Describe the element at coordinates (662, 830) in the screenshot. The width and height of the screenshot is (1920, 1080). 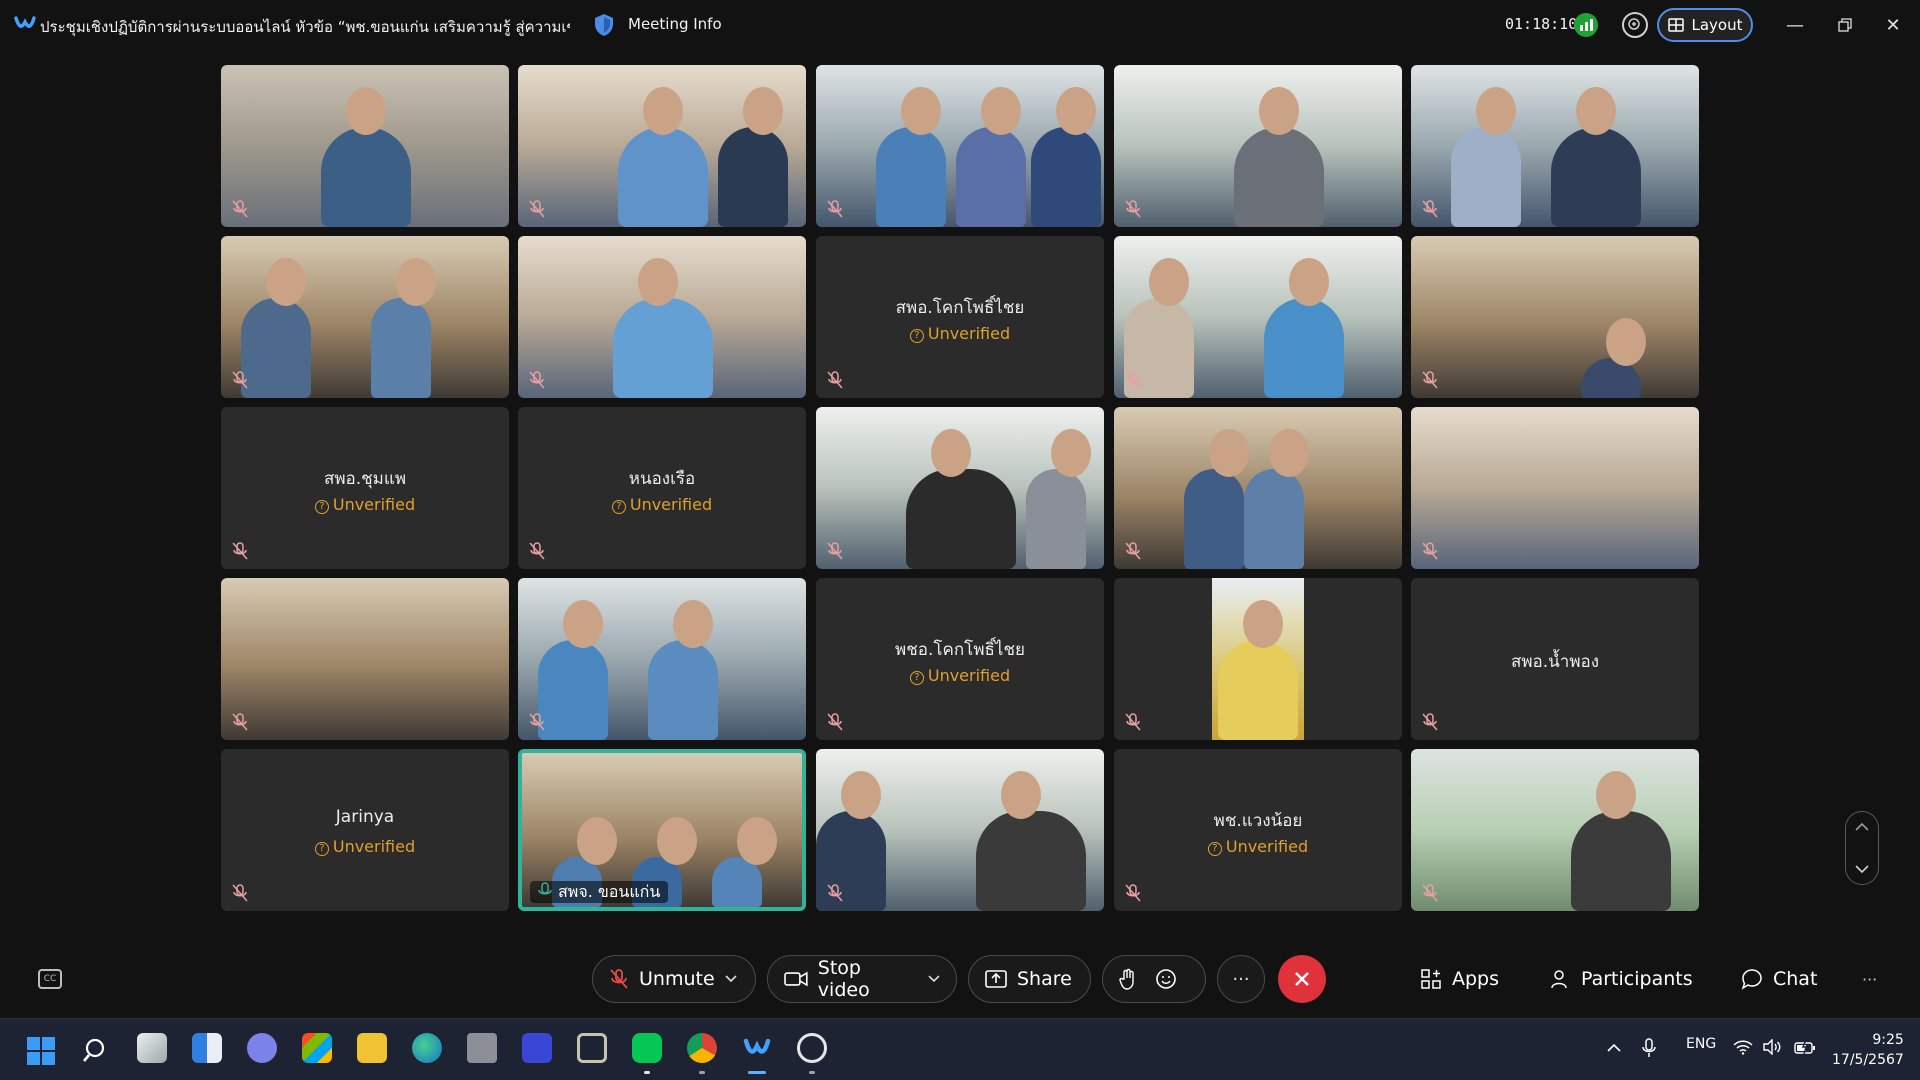
I see `active-speaker-tile: สพจ. ขอนแก่น` at that location.